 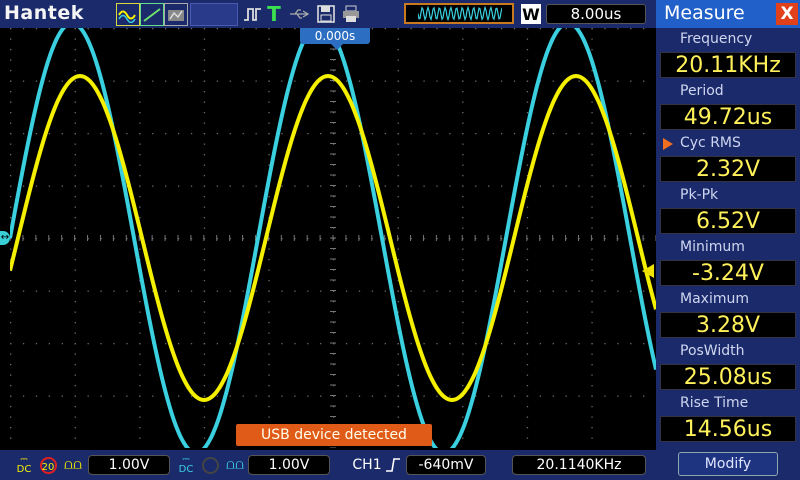 I want to click on ch1-coupling-icon: ⎓ DC, so click(x=24, y=465).